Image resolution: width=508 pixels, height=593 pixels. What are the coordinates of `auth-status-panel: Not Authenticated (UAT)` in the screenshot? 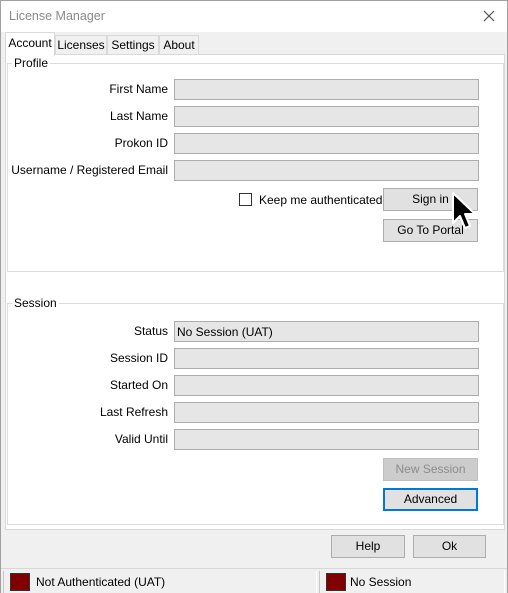 It's located at (160, 582).